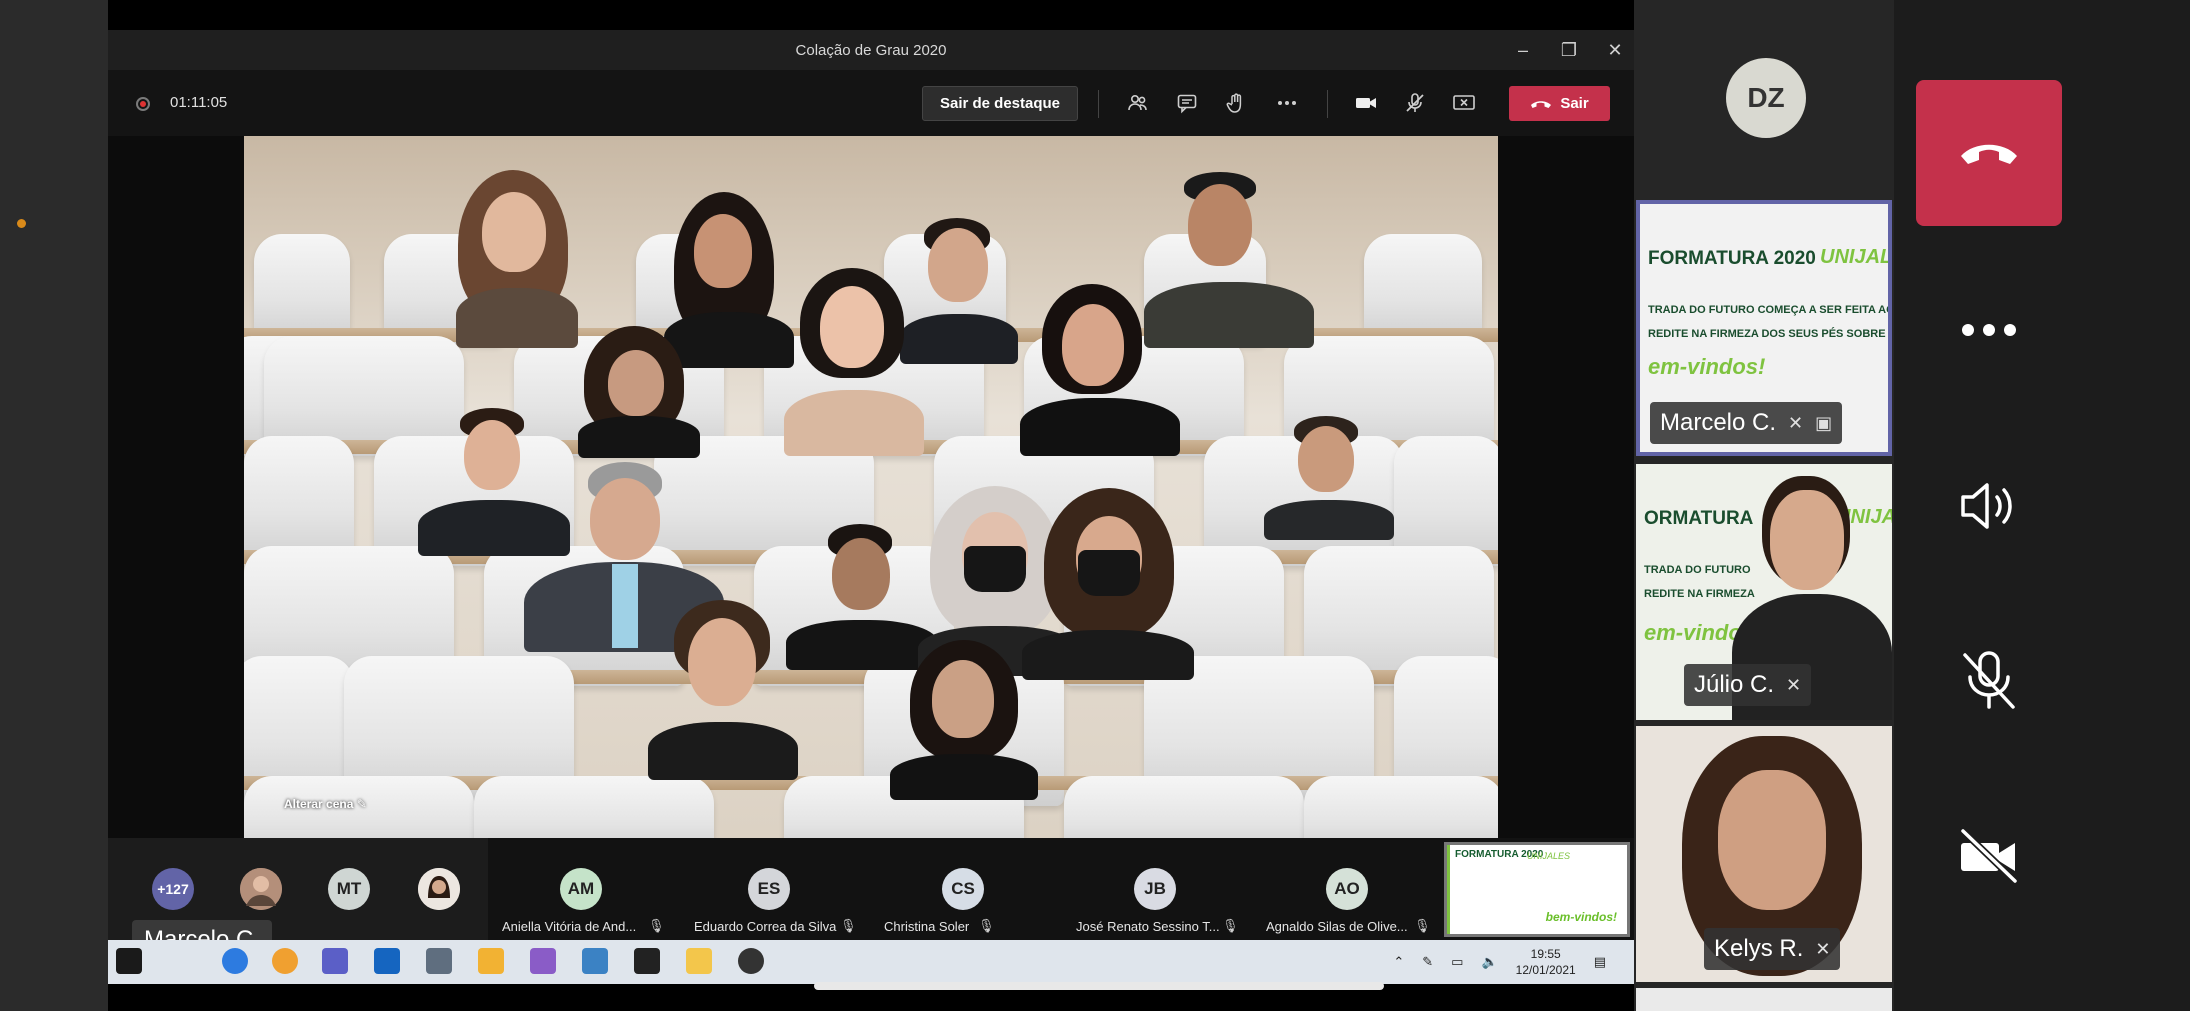 This screenshot has width=2190, height=1011. Describe the element at coordinates (21, 223) in the screenshot. I see `notification-dot` at that location.